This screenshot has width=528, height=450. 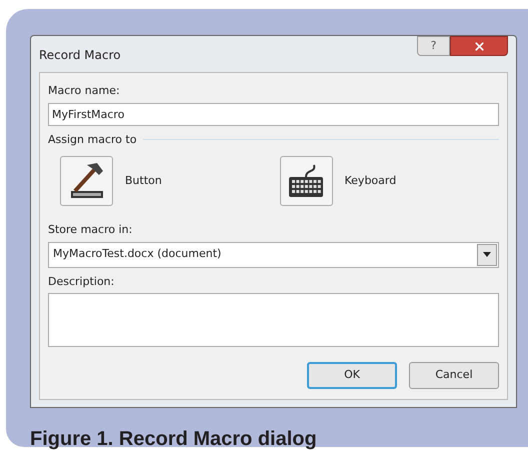 I want to click on macro-name-field: MyFirstMacro, so click(x=273, y=114).